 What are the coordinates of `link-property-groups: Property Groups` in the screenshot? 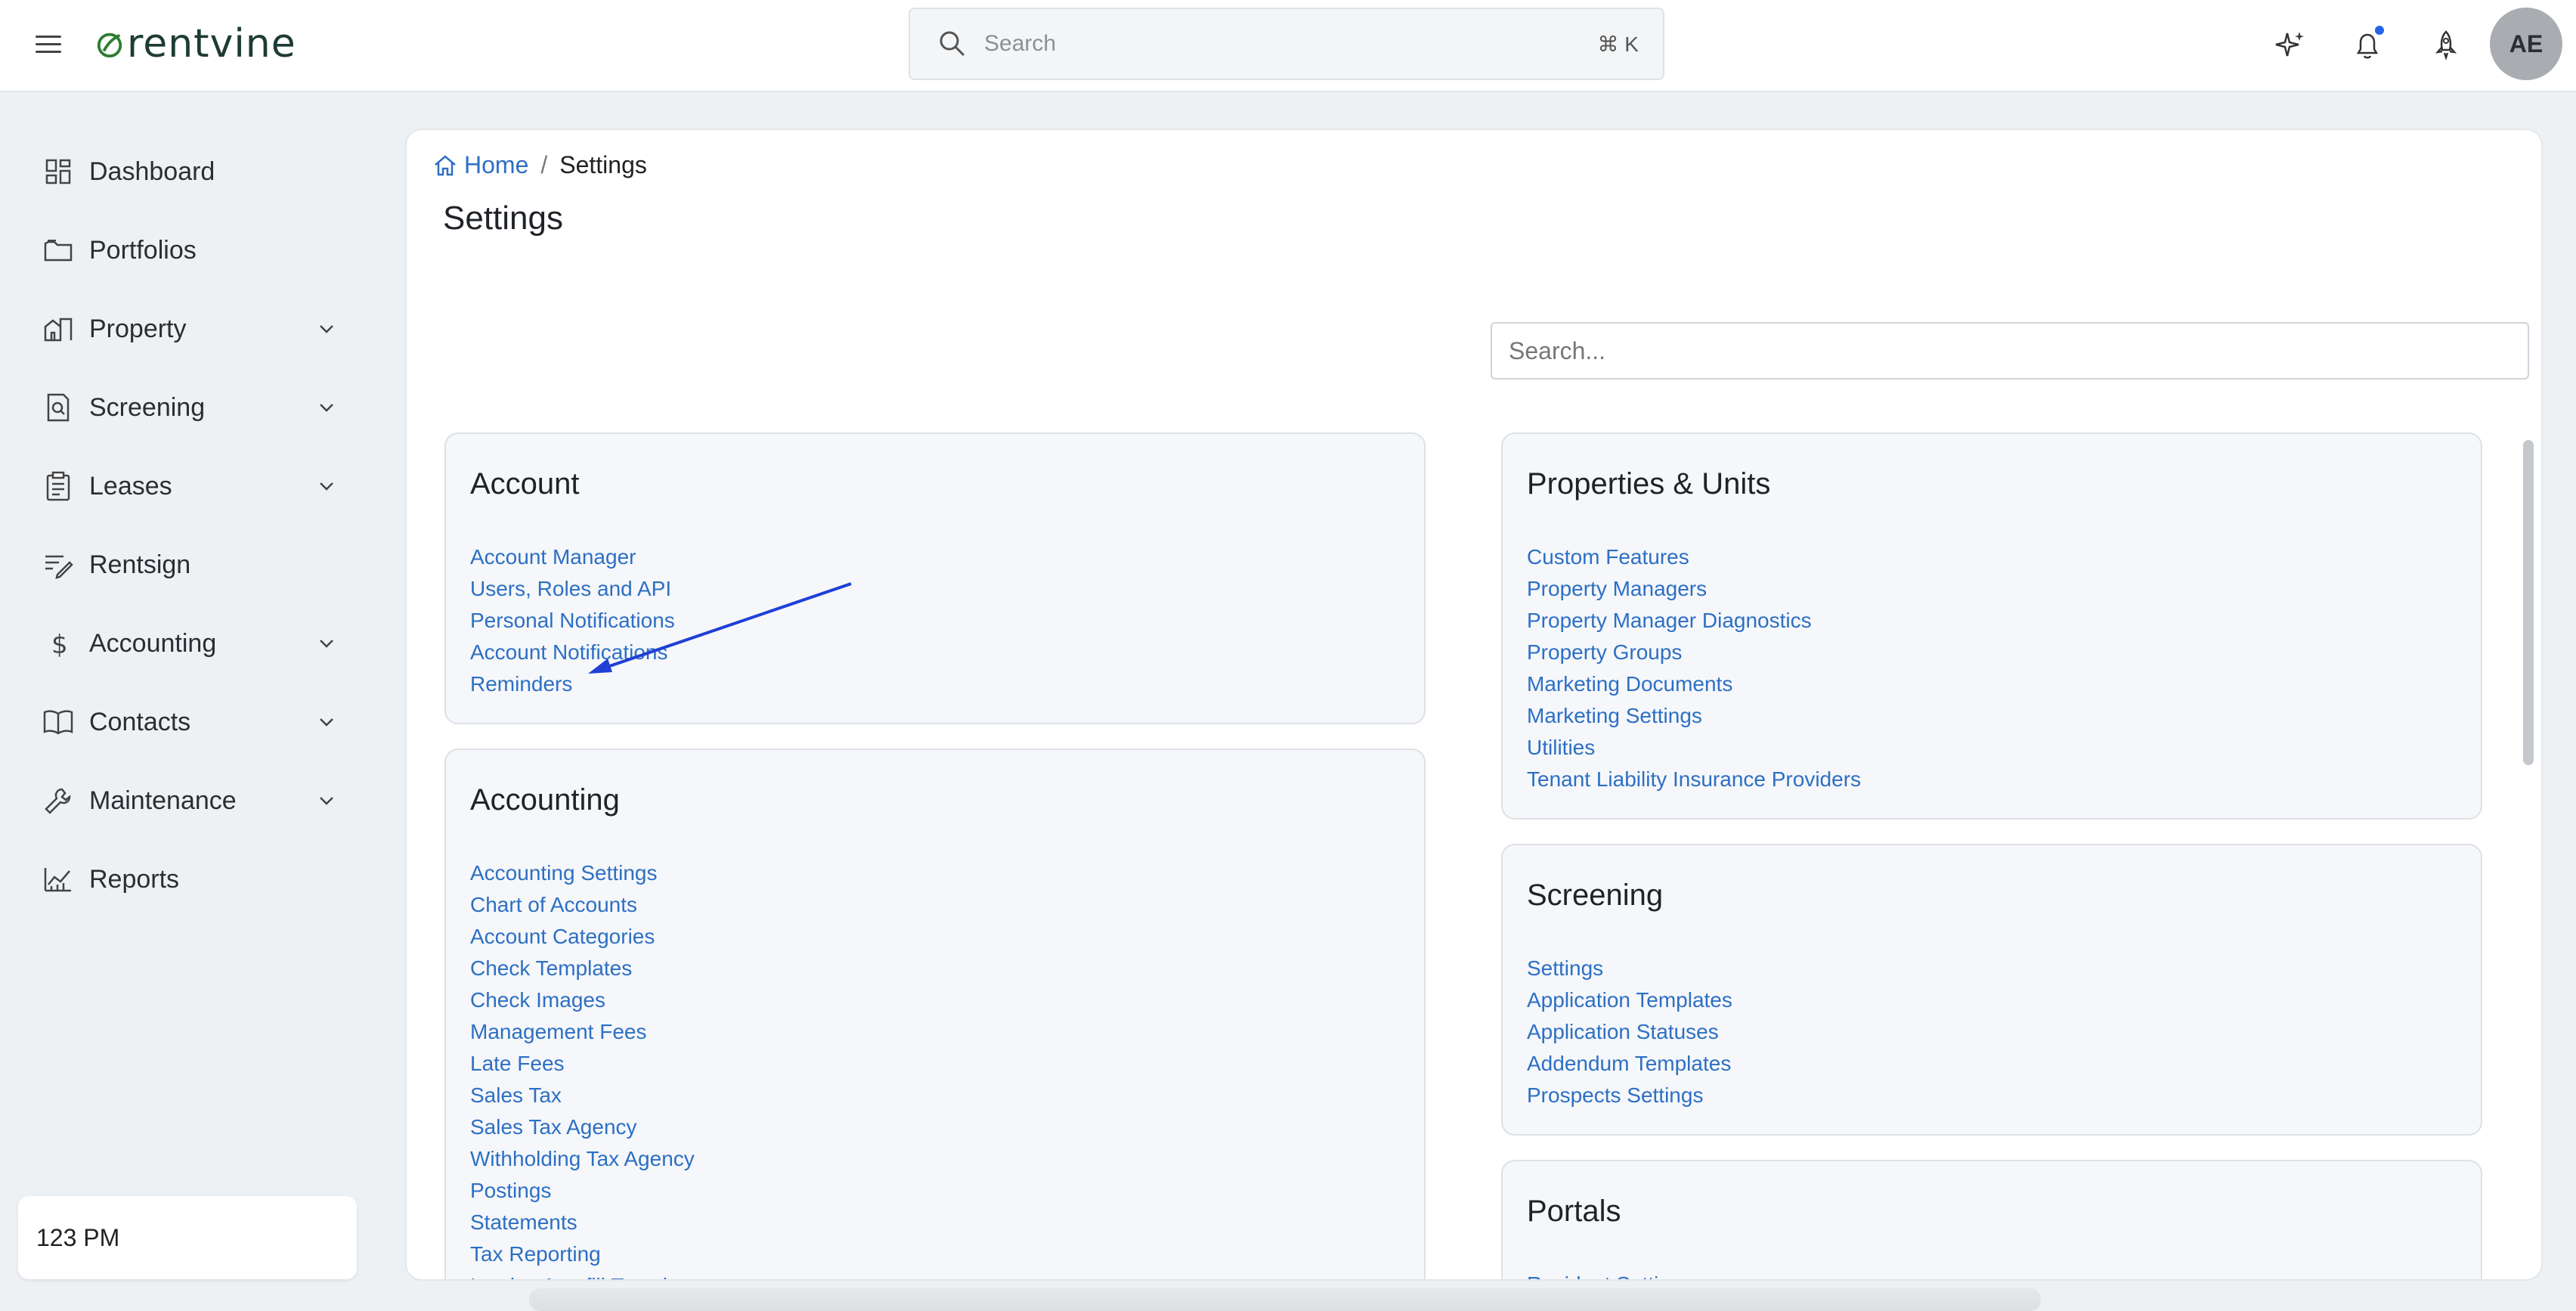 It's located at (1694, 652).